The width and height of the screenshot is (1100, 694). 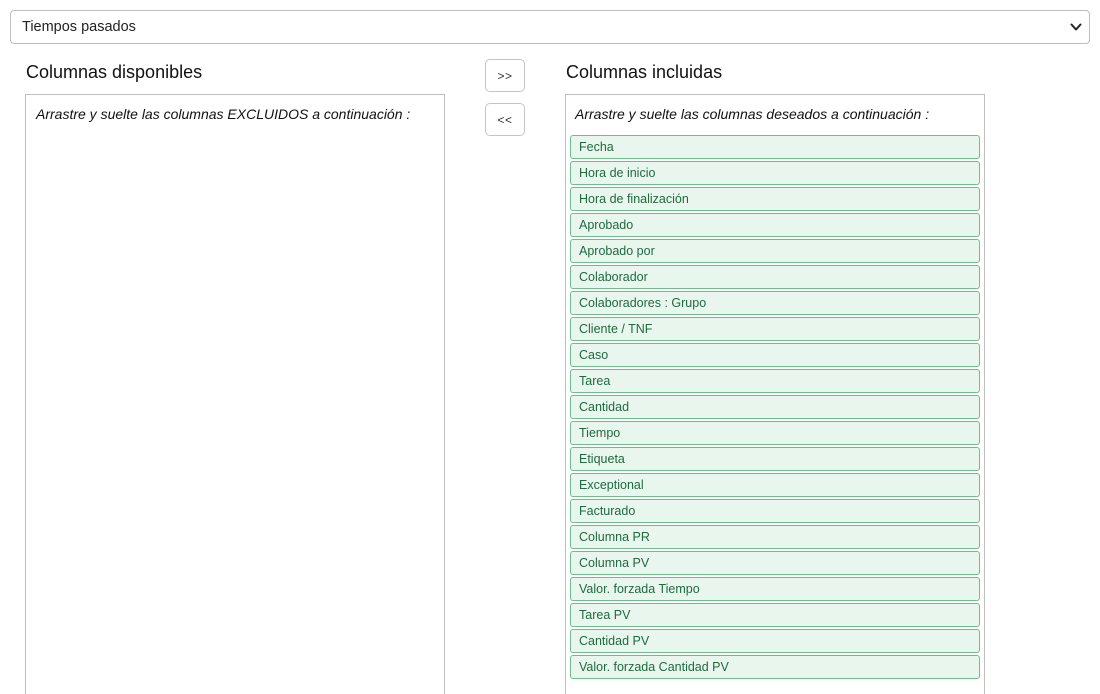 What do you see at coordinates (505, 75) in the screenshot?
I see `include-columns-button: >>` at bounding box center [505, 75].